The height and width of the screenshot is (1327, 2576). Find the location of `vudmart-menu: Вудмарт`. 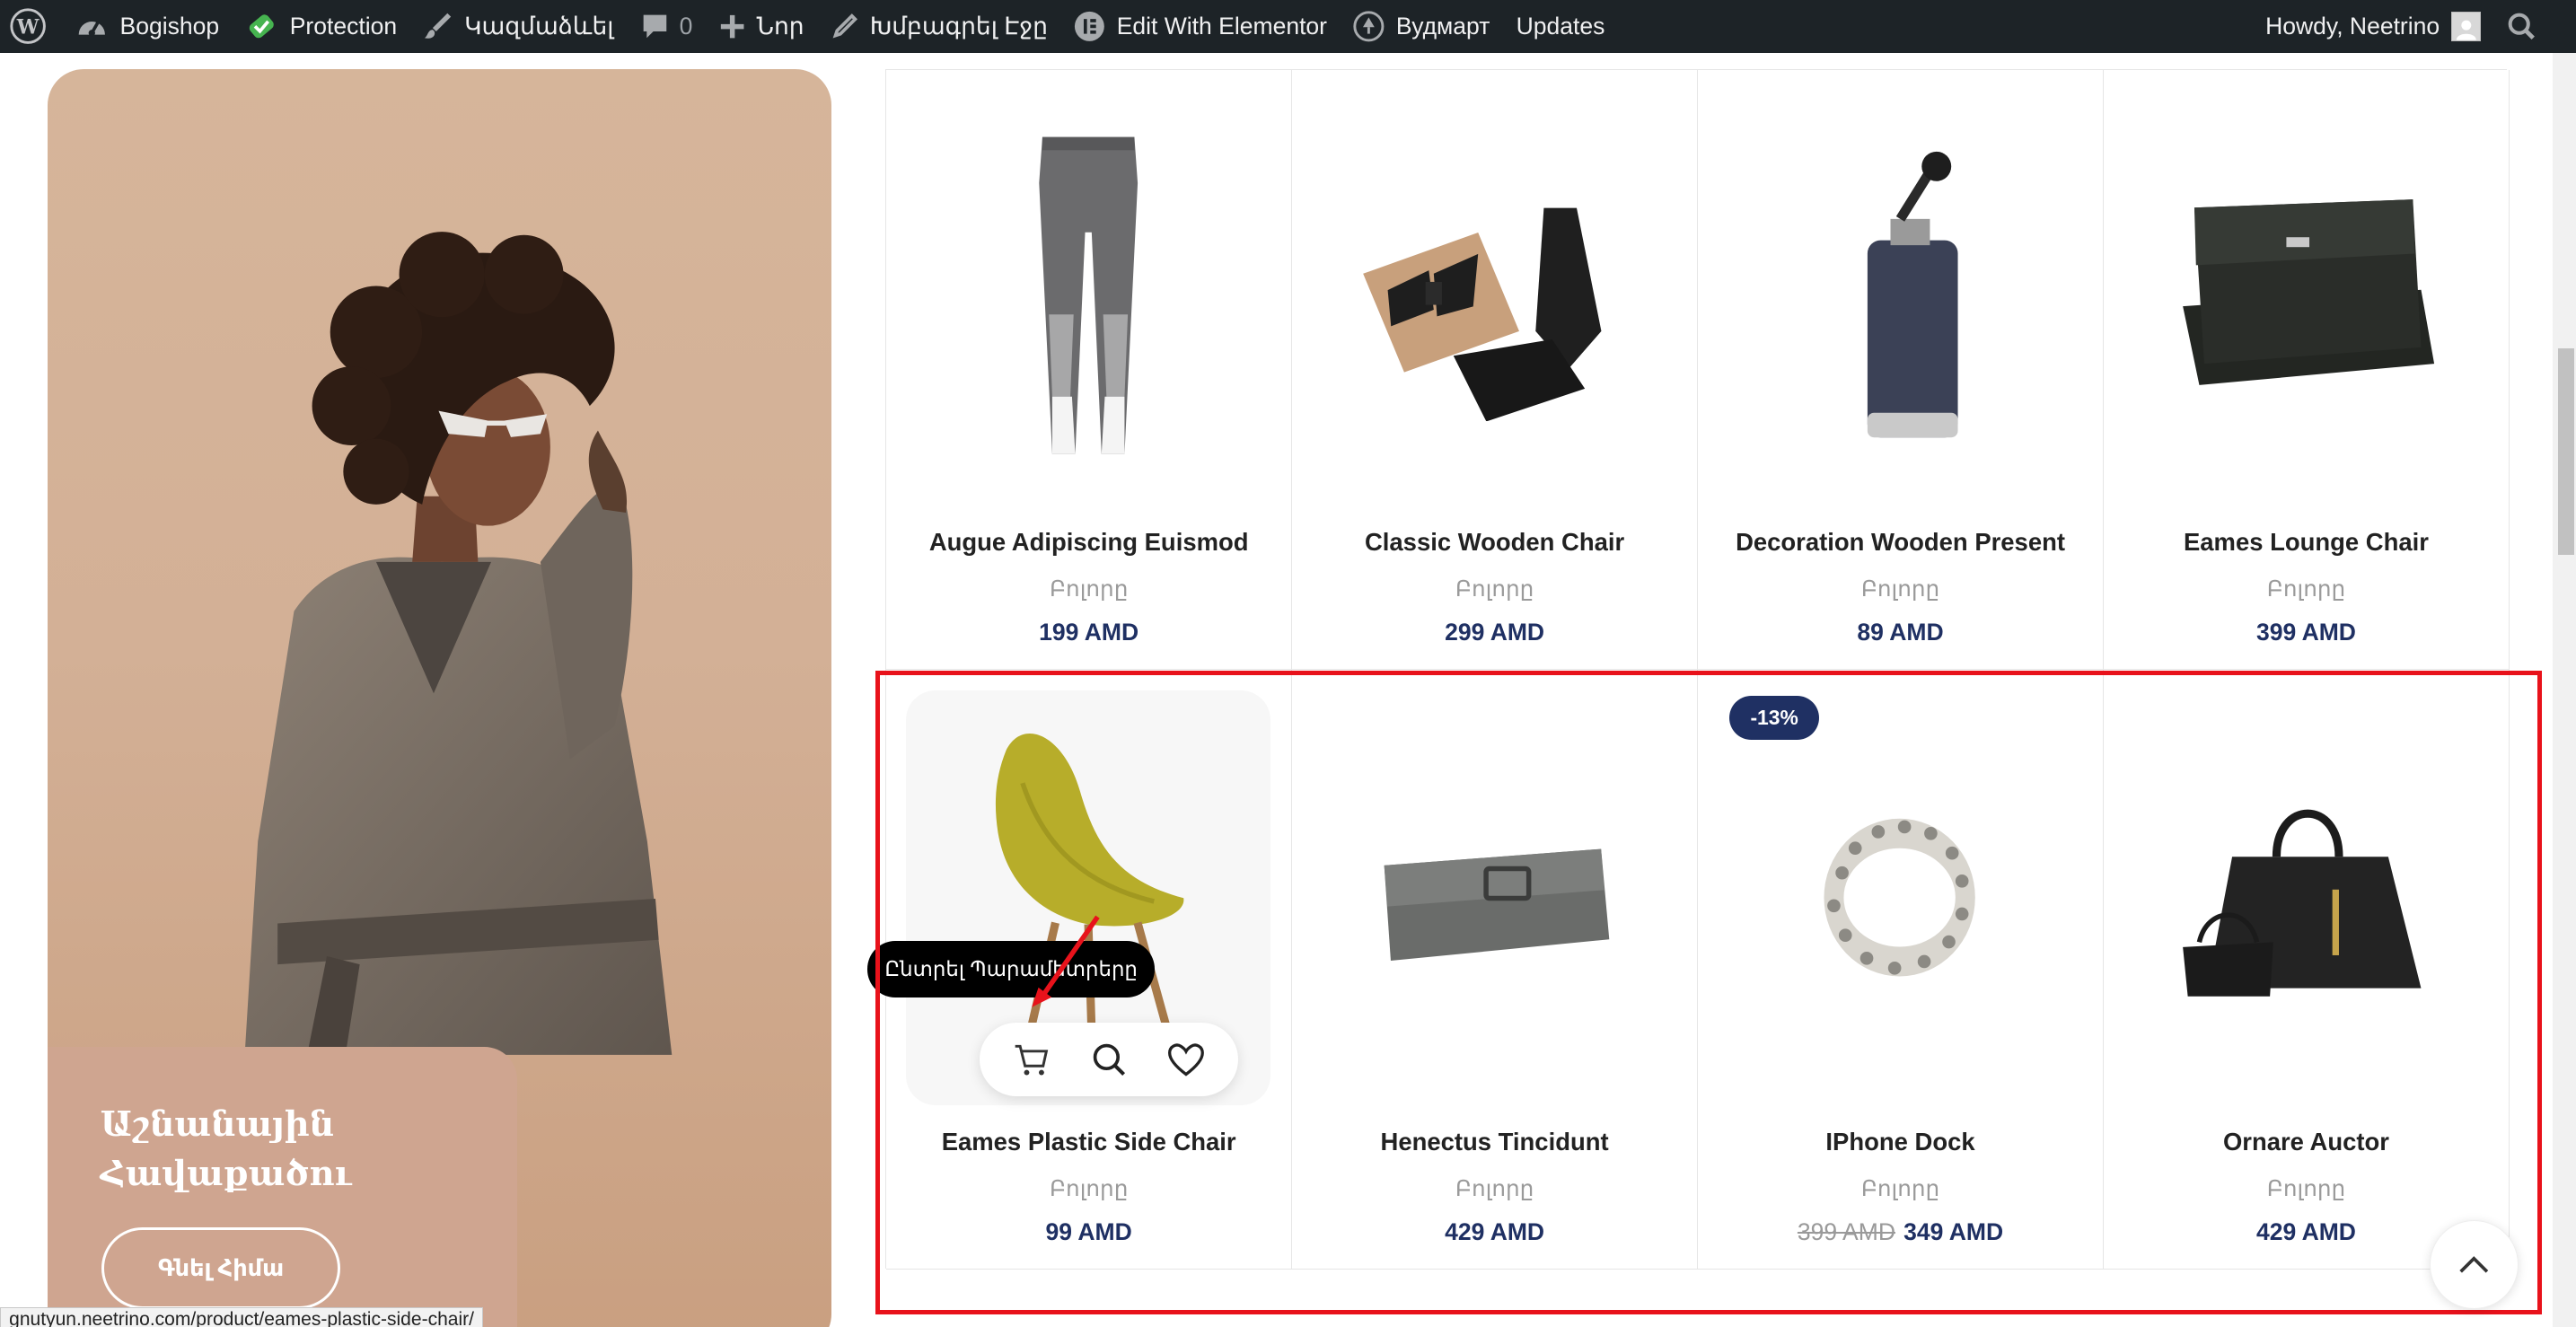

vudmart-menu: Вудмарт is located at coordinates (1422, 26).